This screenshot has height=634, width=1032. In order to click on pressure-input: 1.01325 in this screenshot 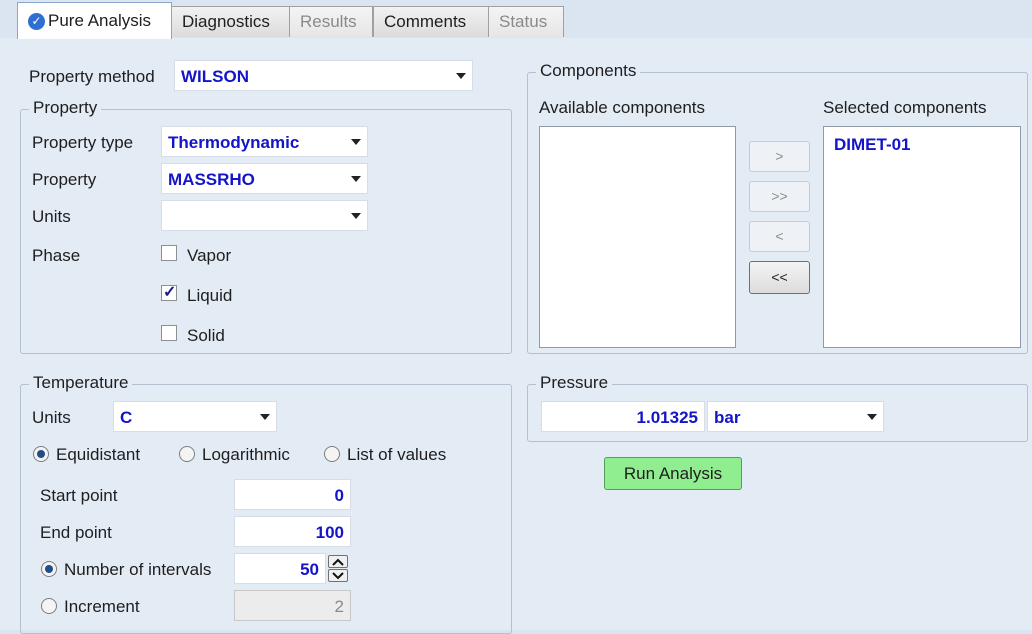, I will do `click(623, 416)`.